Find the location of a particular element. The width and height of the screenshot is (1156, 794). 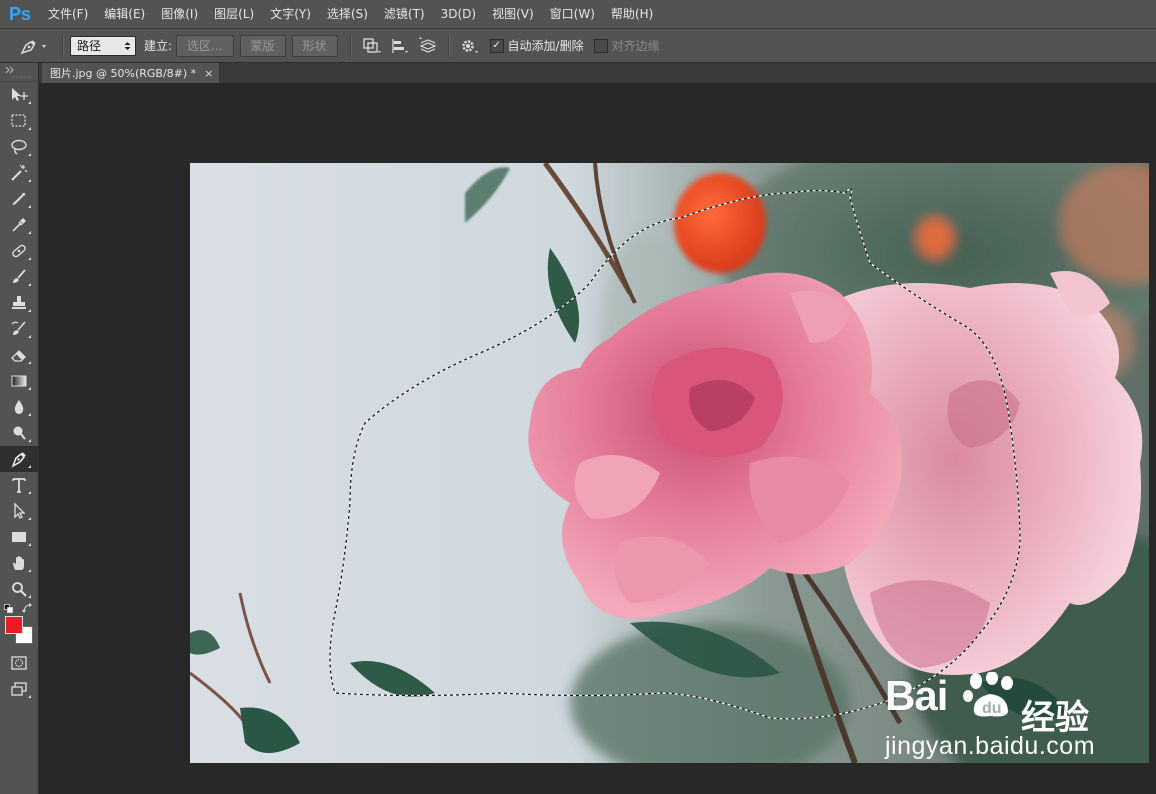

options-bar: 路径 建立: 选区... 蒙版 形状 ✓ 自动添加/删除 对齐边缘 is located at coordinates (578, 46).